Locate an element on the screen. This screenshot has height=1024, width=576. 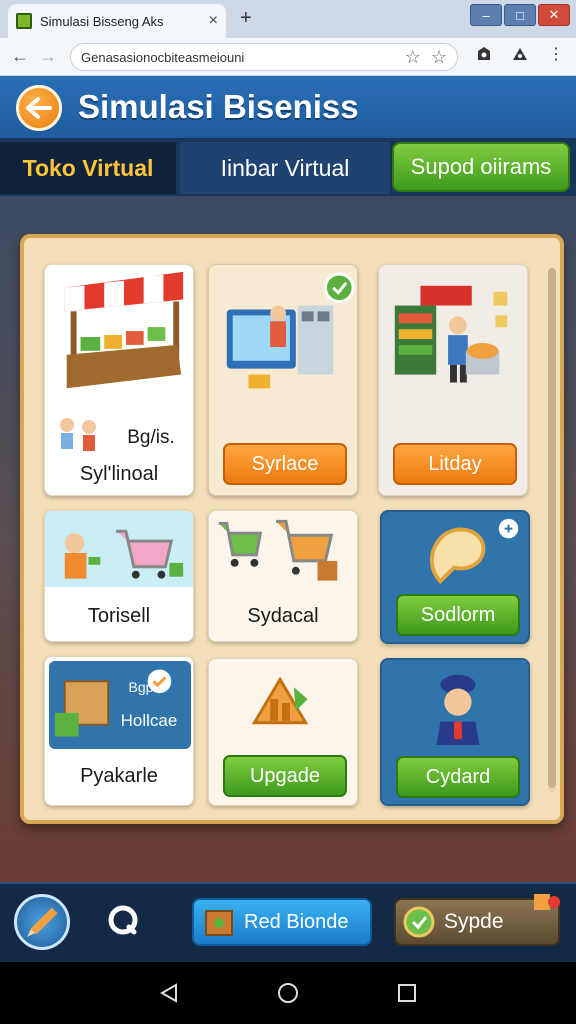
card-boxes: Bgp Hollcae Pyakarle is located at coordinates (119, 731).